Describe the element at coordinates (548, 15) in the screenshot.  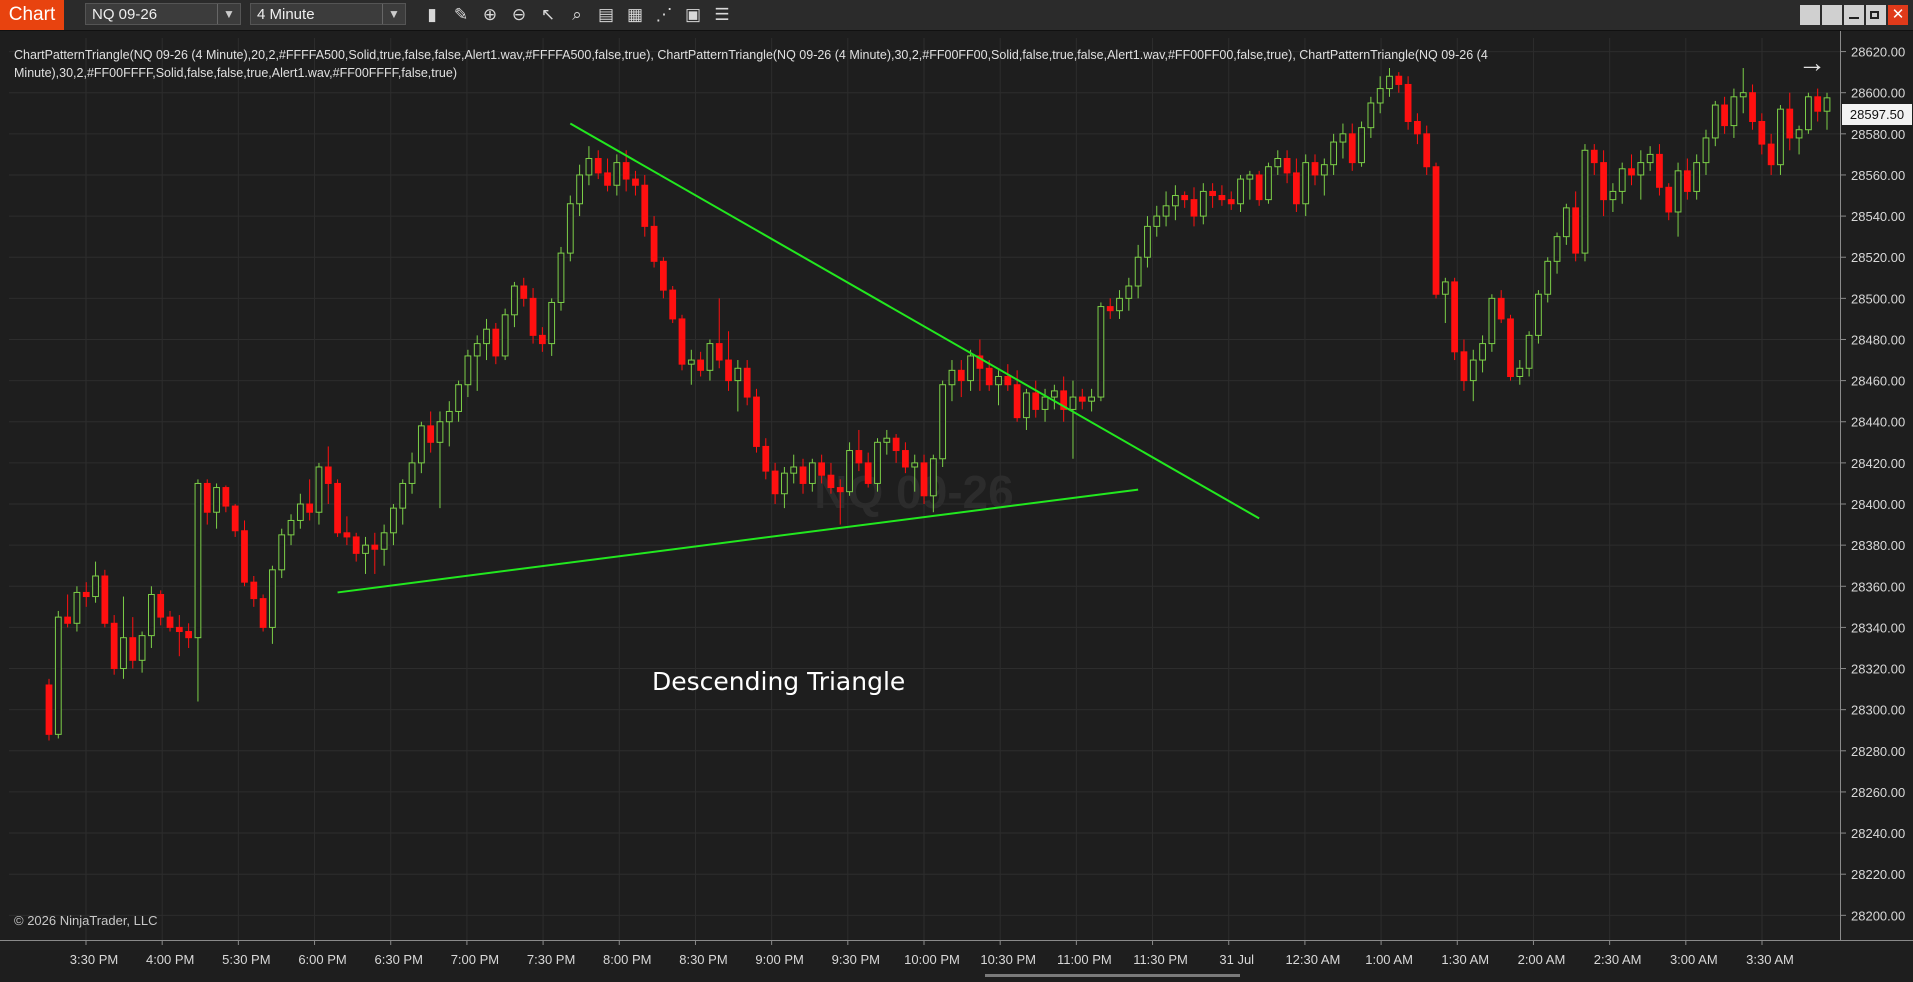
I see `pointer-icon: ↖` at that location.